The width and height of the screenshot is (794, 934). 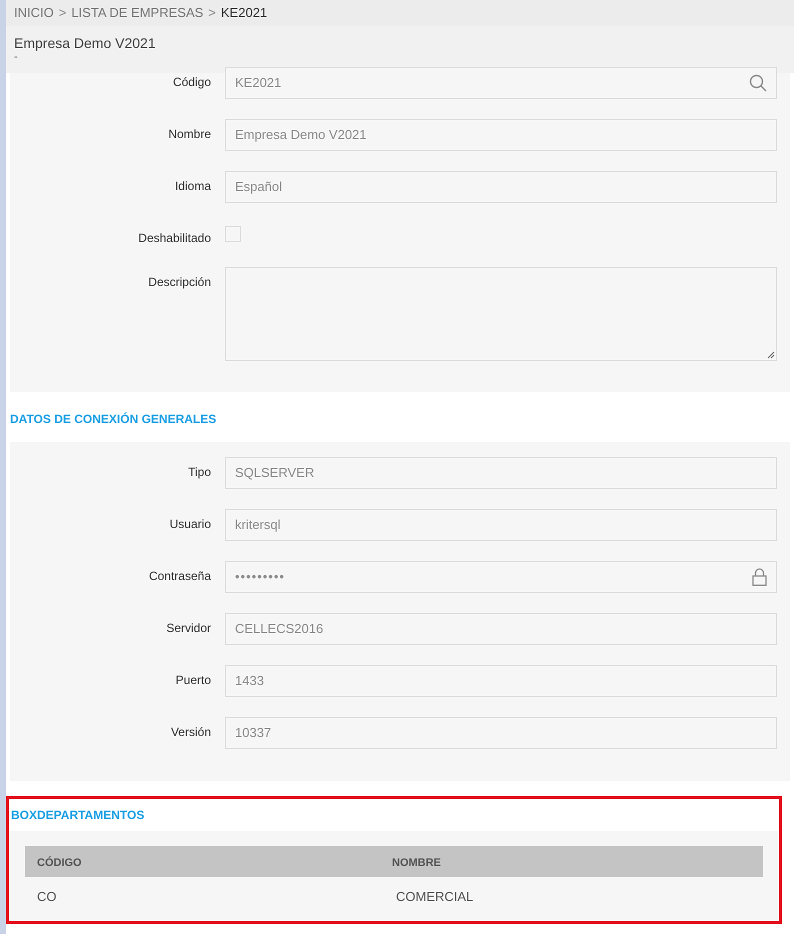 What do you see at coordinates (85, 43) in the screenshot?
I see `page-title: Empresa Demo V2021` at bounding box center [85, 43].